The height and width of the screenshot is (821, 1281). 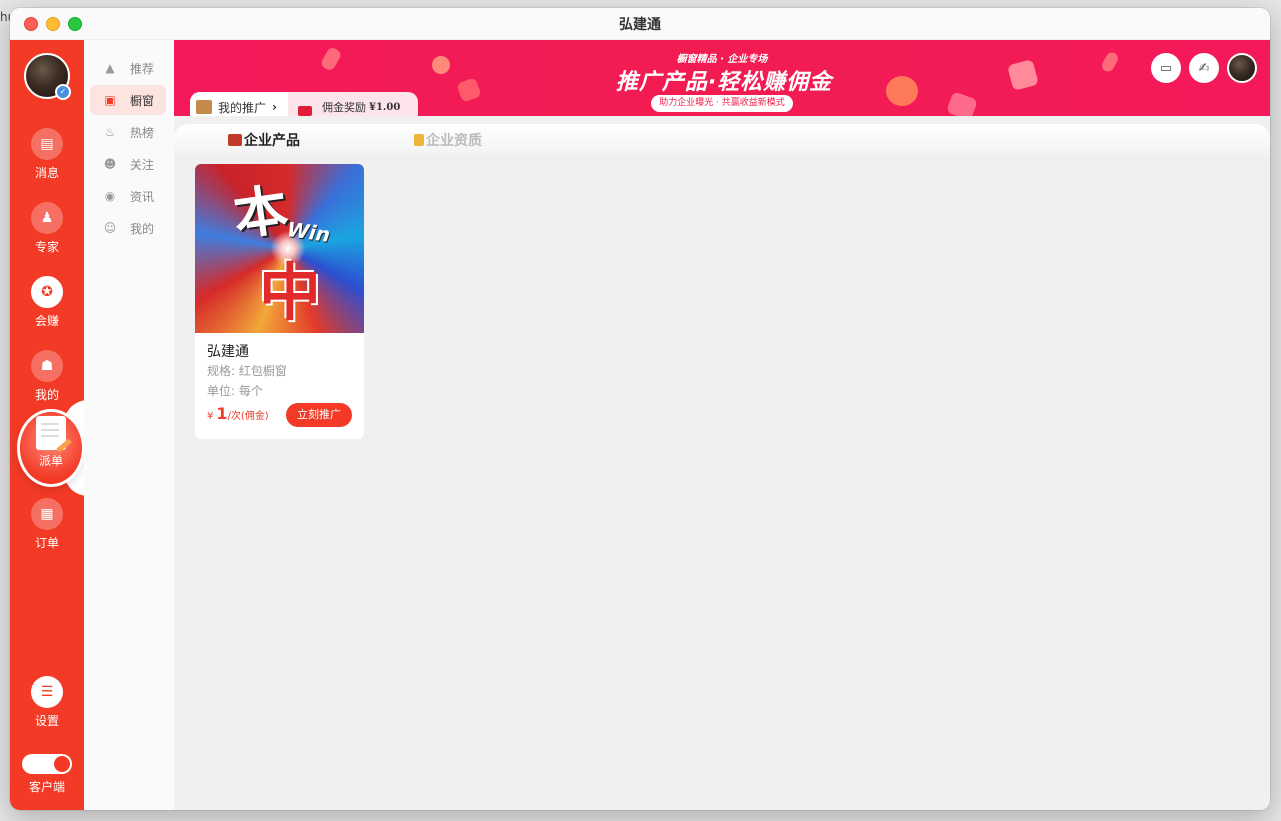 I want to click on sidebar-item-label: 消息, so click(x=46, y=173).